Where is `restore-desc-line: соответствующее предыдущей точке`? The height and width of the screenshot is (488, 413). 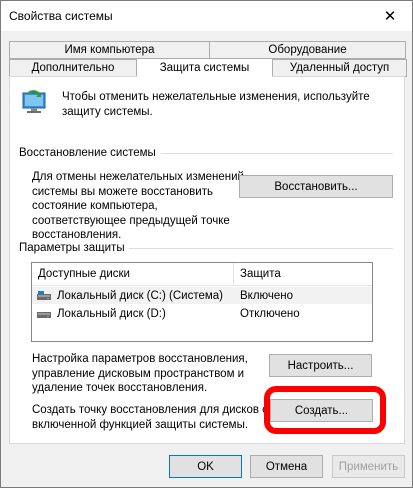 restore-desc-line: соответствующее предыдущей точке is located at coordinates (131, 220).